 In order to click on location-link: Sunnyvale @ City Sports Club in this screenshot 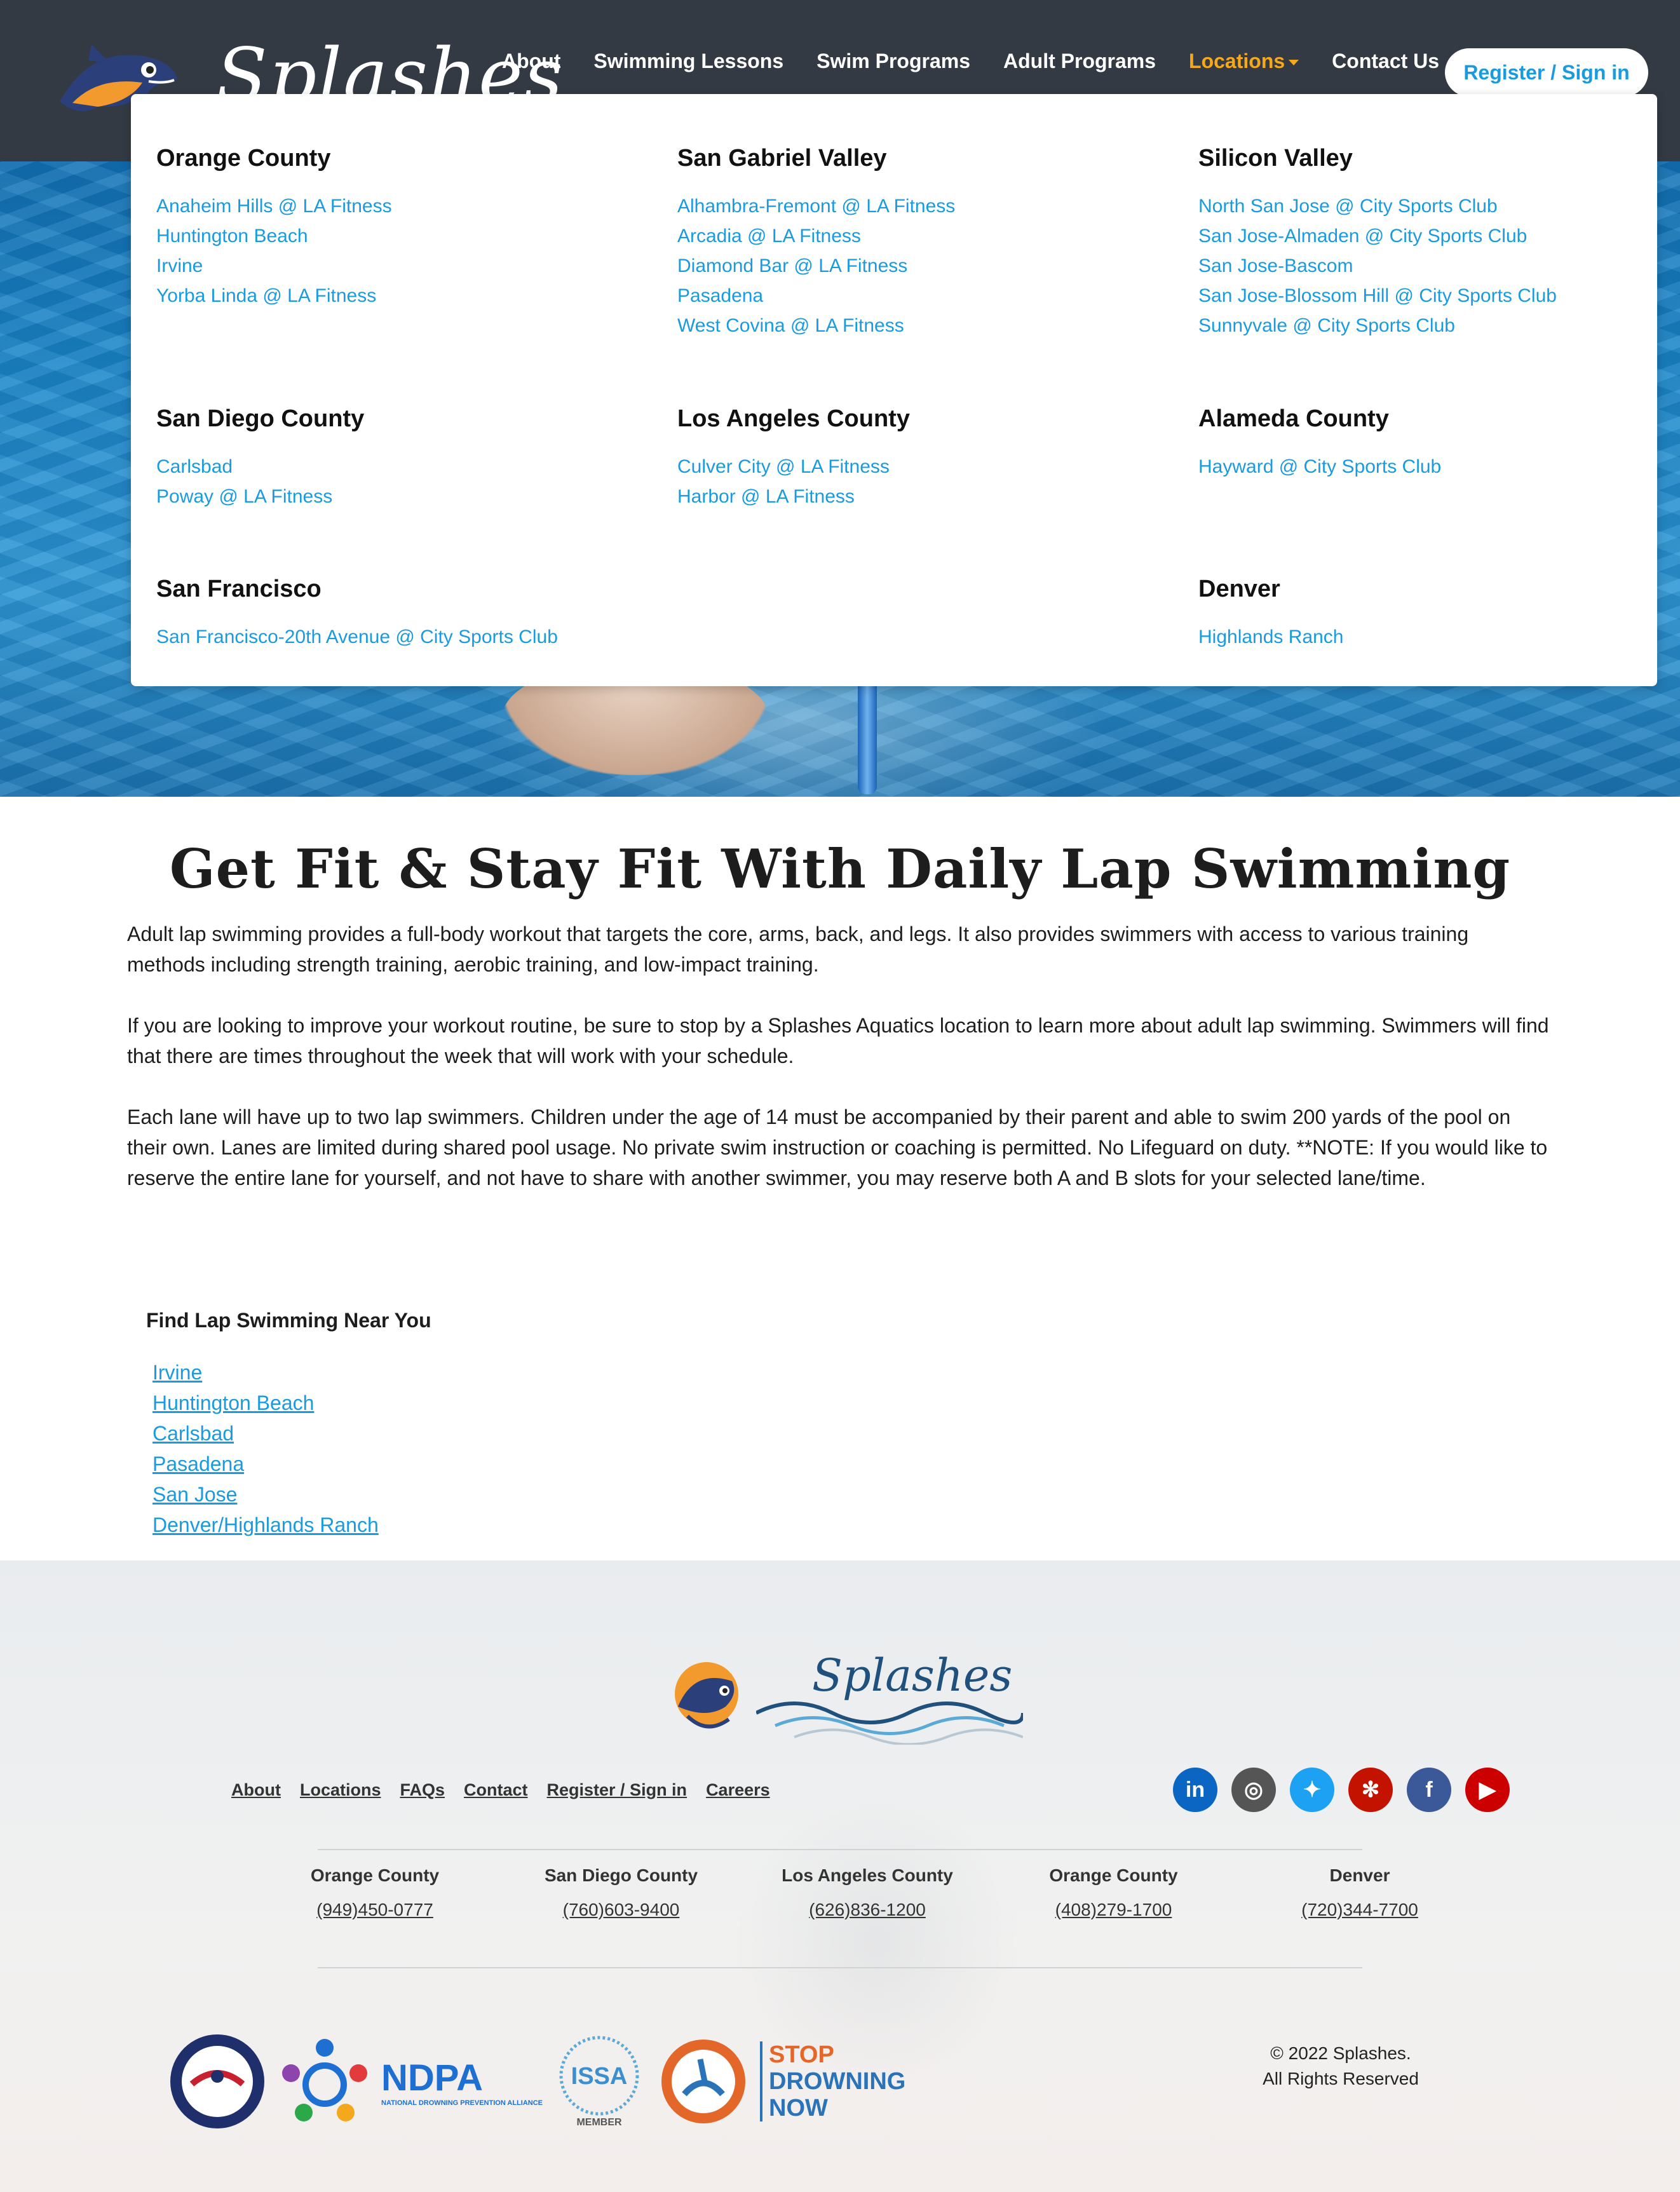, I will do `click(1377, 326)`.